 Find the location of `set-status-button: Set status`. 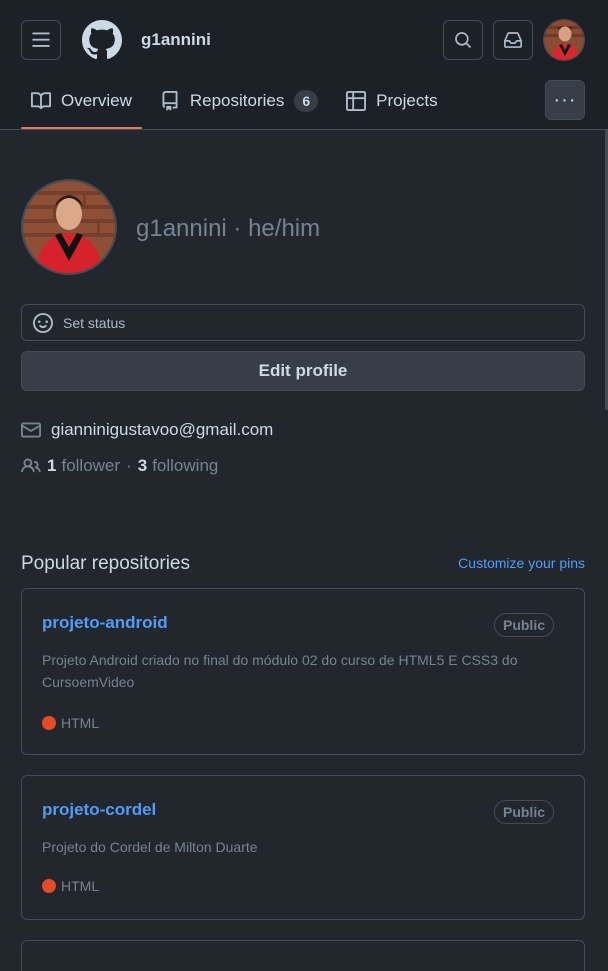

set-status-button: Set status is located at coordinates (303, 322).